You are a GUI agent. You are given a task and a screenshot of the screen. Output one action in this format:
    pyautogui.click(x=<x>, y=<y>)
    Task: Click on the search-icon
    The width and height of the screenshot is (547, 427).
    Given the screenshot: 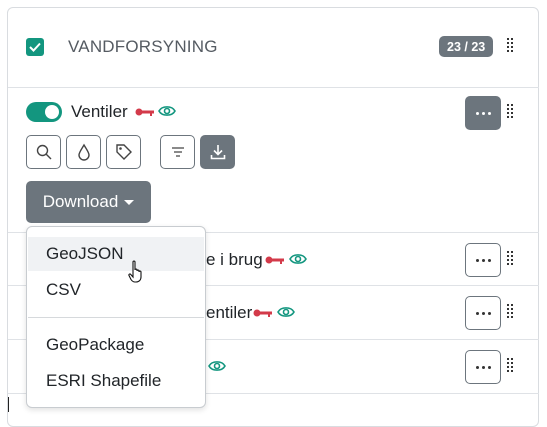 What is the action you would take?
    pyautogui.click(x=43, y=152)
    